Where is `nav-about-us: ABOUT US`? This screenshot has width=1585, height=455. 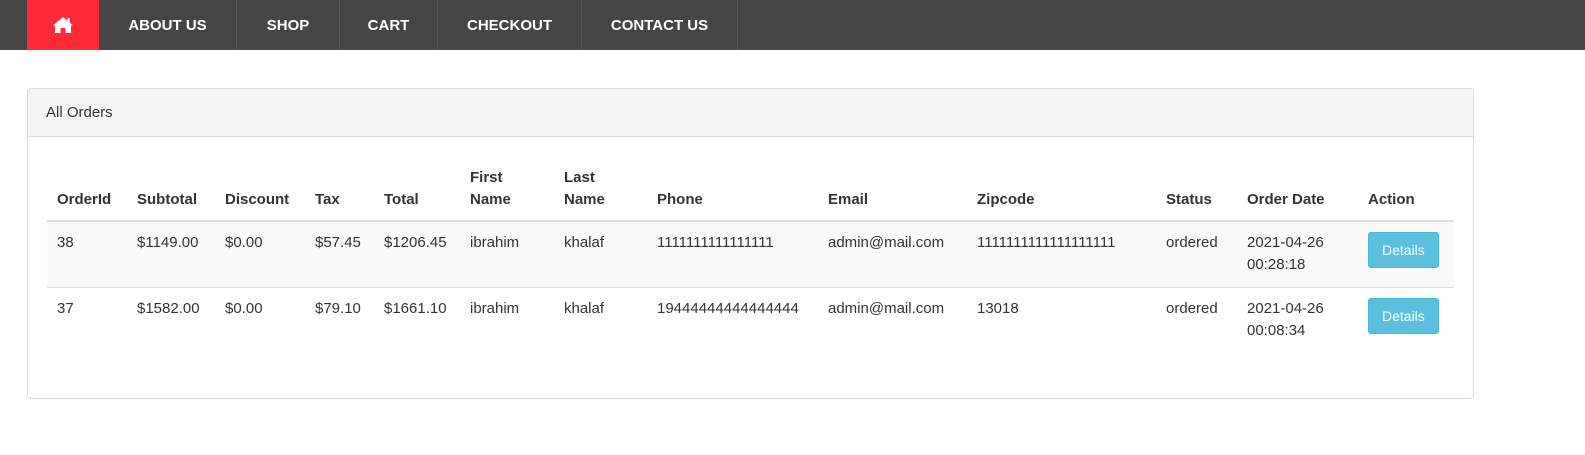
nav-about-us: ABOUT US is located at coordinates (168, 25).